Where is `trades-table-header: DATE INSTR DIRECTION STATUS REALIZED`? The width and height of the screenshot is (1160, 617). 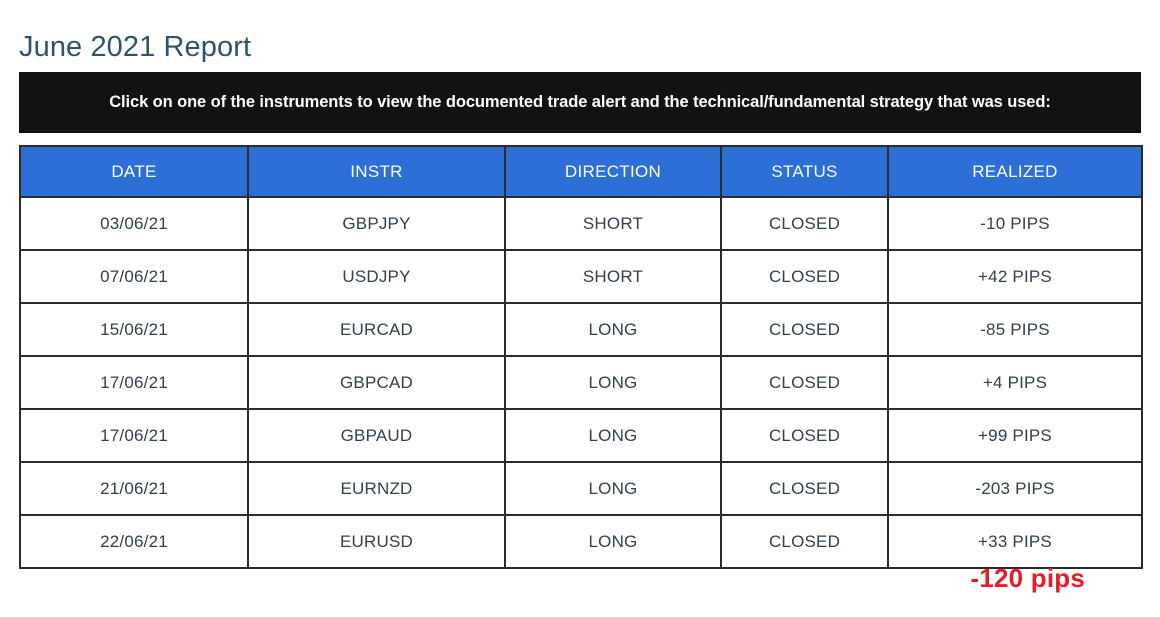 trades-table-header: DATE INSTR DIRECTION STATUS REALIZED is located at coordinates (581, 171).